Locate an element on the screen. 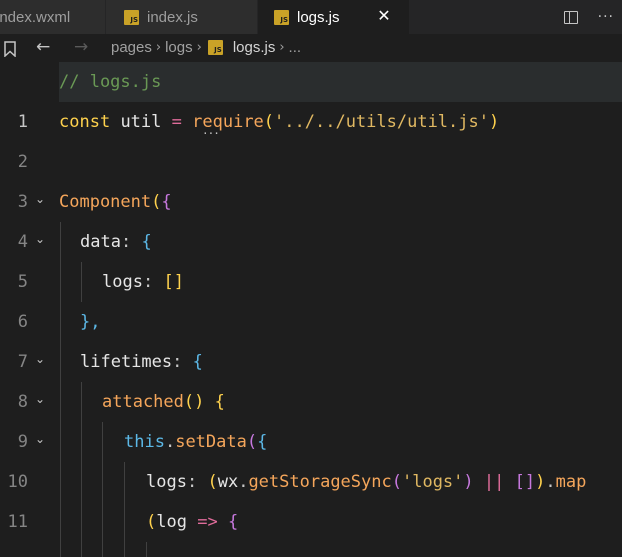  code-content: // logs.js is located at coordinates (340, 82).